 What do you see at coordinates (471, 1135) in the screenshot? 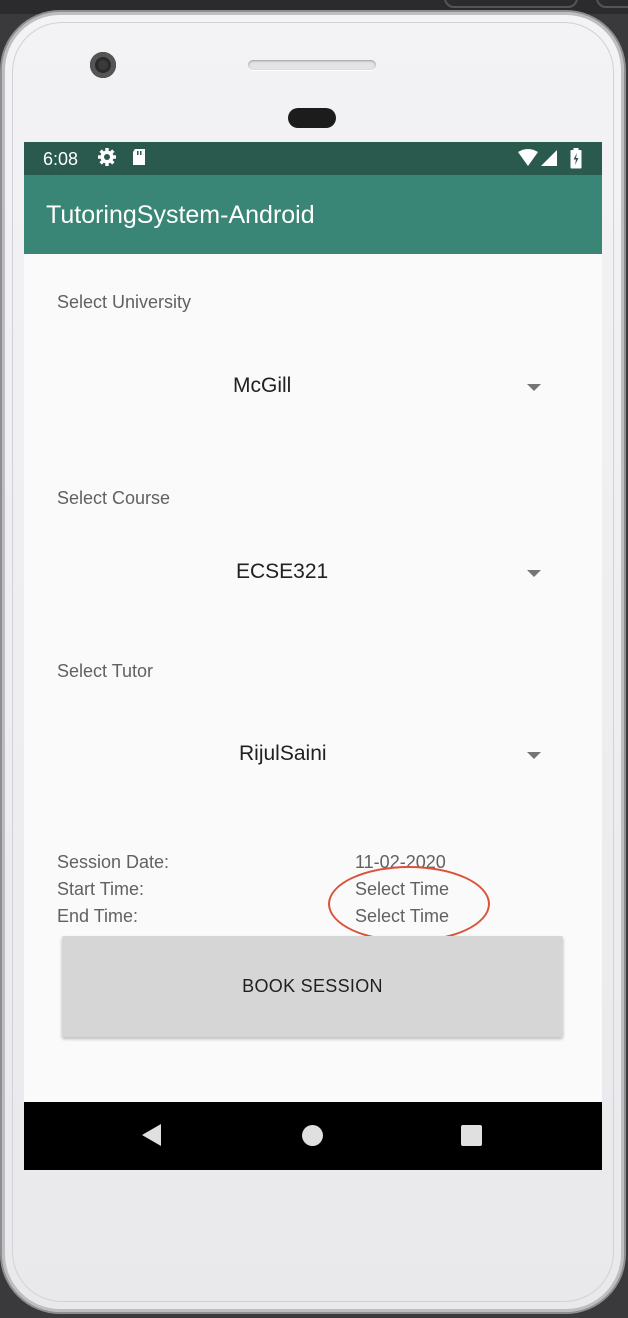
I see `recents-icon` at bounding box center [471, 1135].